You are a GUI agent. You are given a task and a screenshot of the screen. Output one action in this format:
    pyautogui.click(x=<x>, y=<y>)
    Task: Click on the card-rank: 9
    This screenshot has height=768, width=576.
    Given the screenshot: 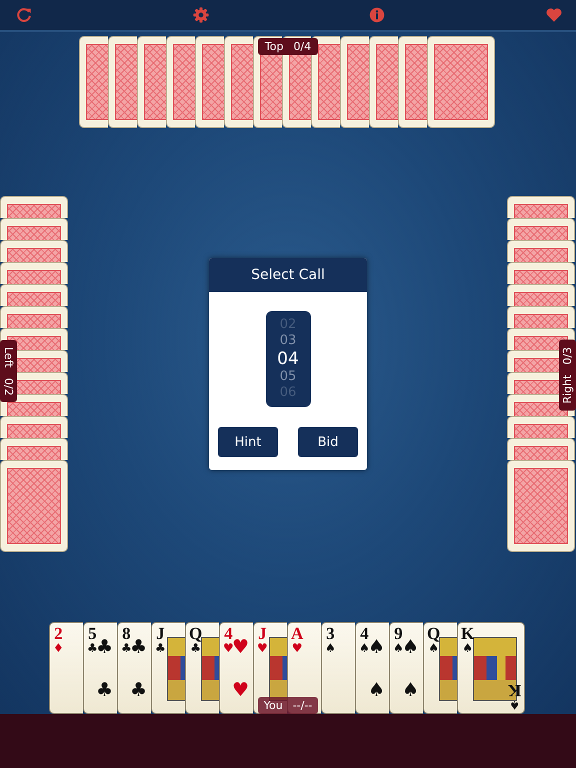 What is the action you would take?
    pyautogui.click(x=398, y=633)
    